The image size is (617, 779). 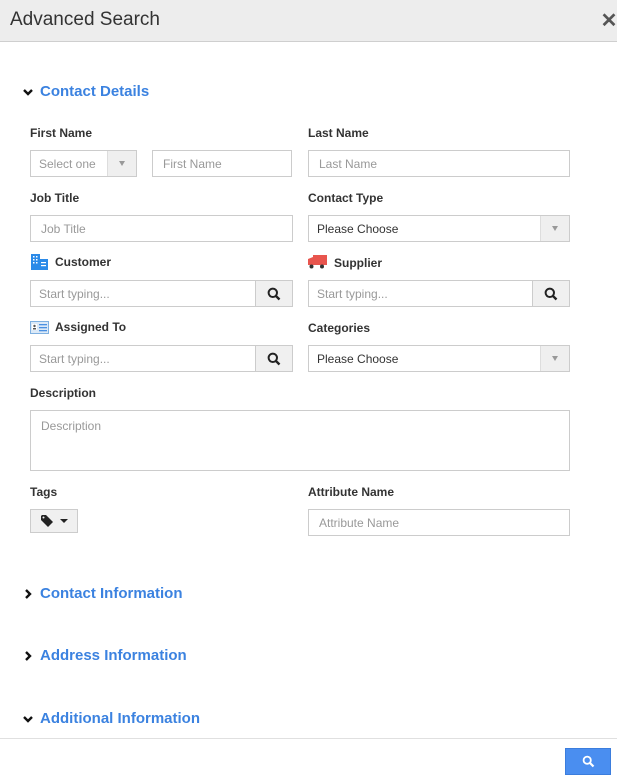 What do you see at coordinates (95, 91) in the screenshot?
I see `section-label: Contact Details` at bounding box center [95, 91].